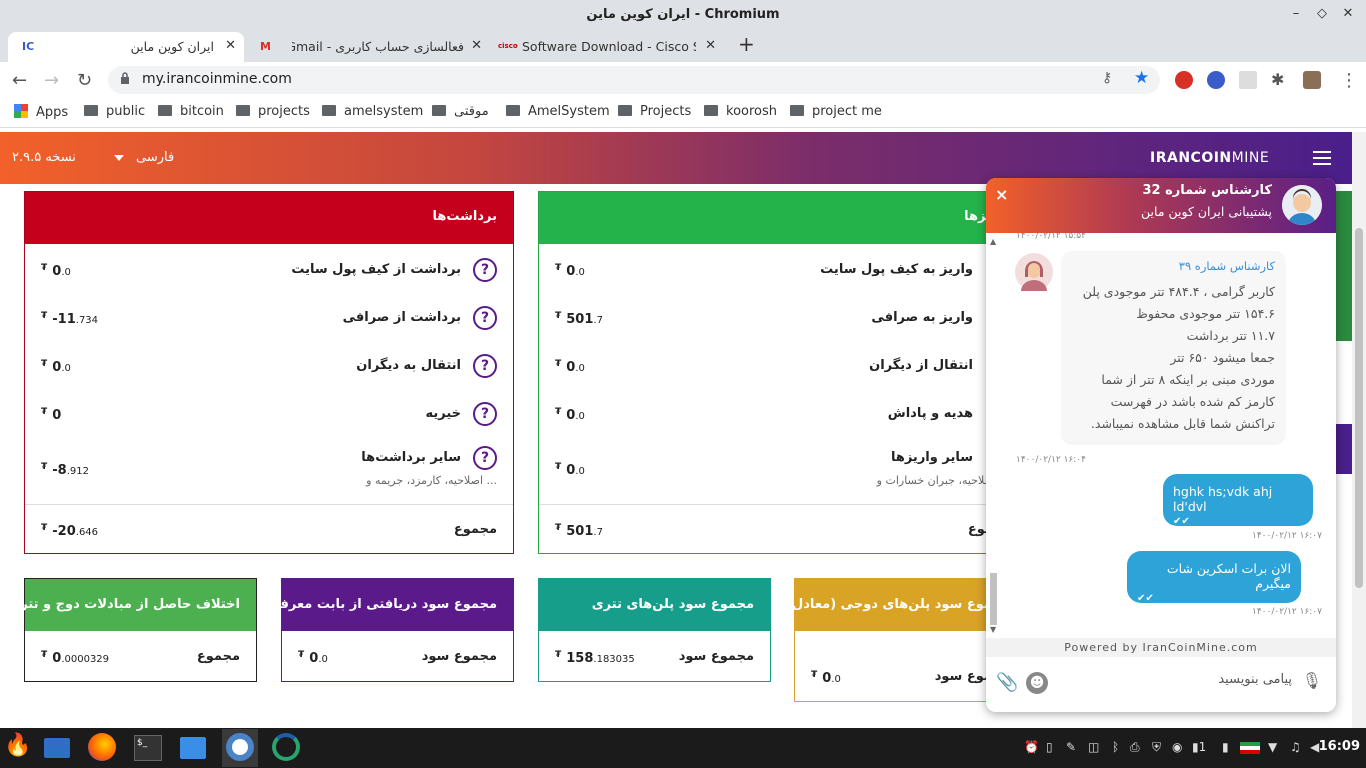 This screenshot has width=1366, height=768. I want to click on withdrawal-row: ? برداشت از صرافی ₮ -11.734, so click(269, 318).